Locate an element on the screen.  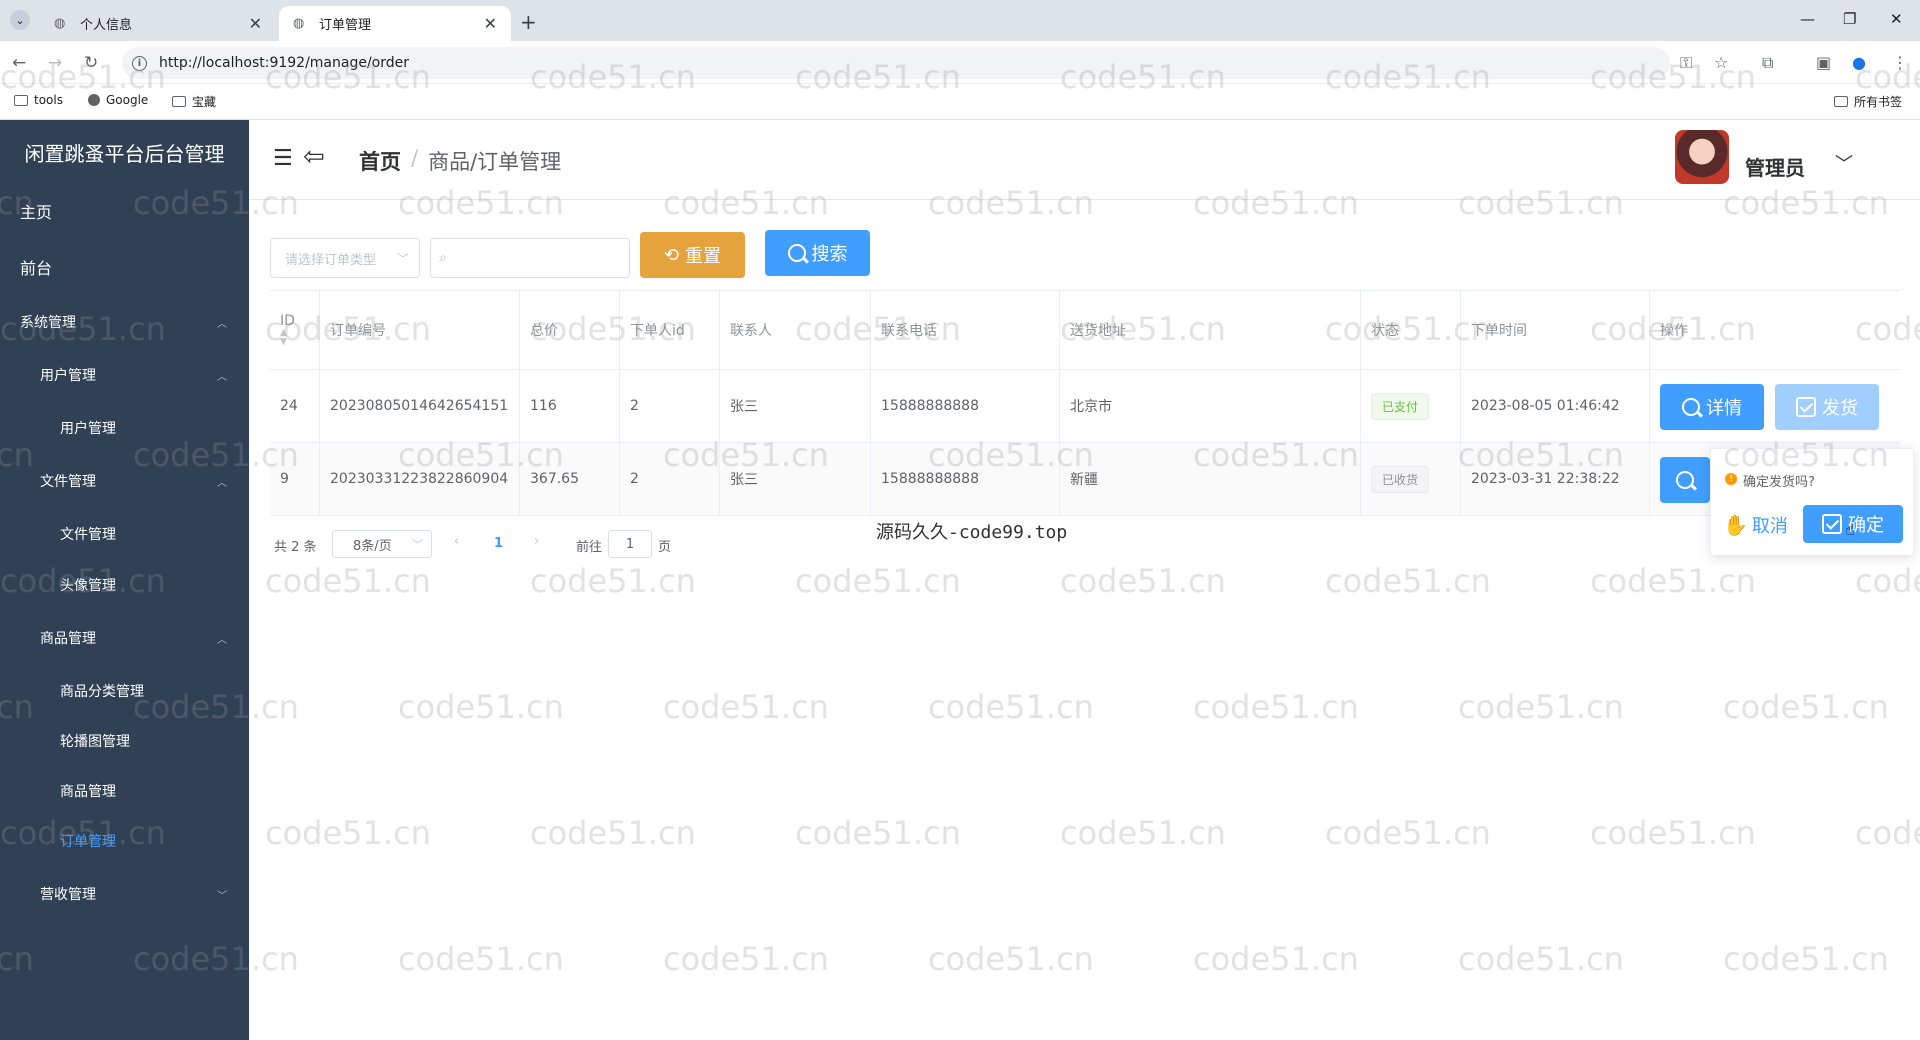
sidebar-item-goods-group: 商品管理 ︿ is located at coordinates (124, 638).